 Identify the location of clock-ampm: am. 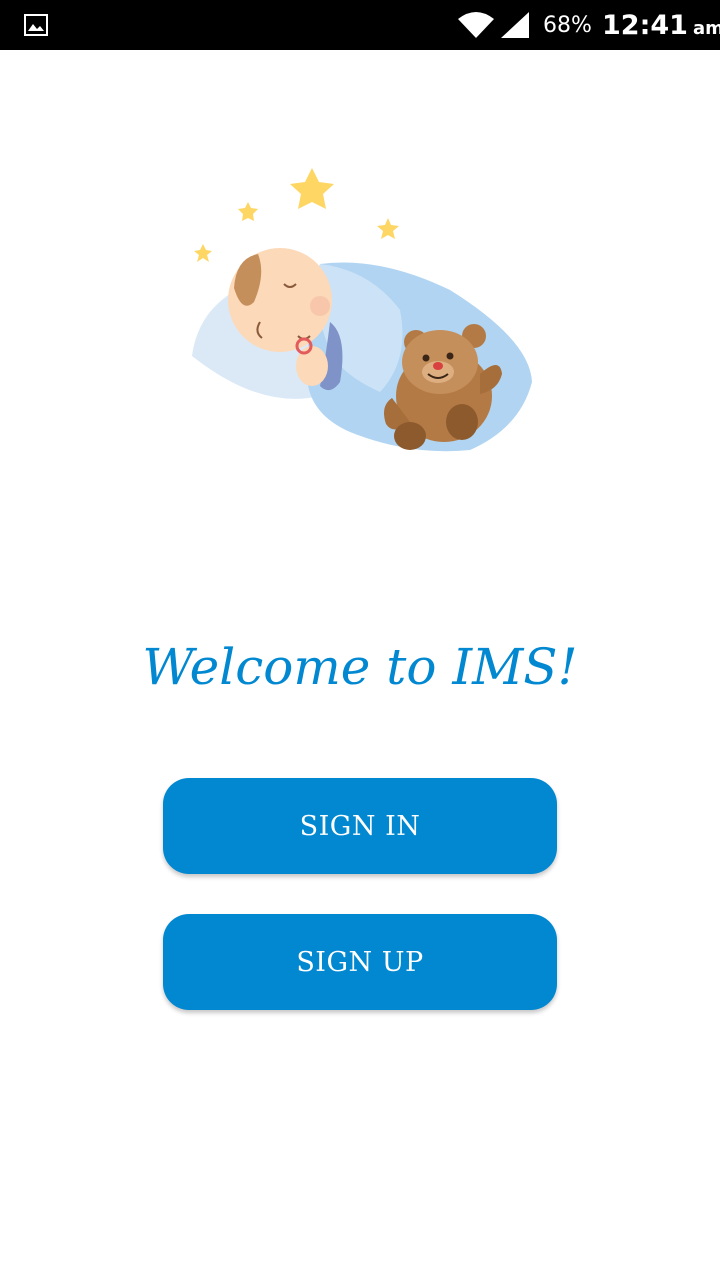
(706, 28).